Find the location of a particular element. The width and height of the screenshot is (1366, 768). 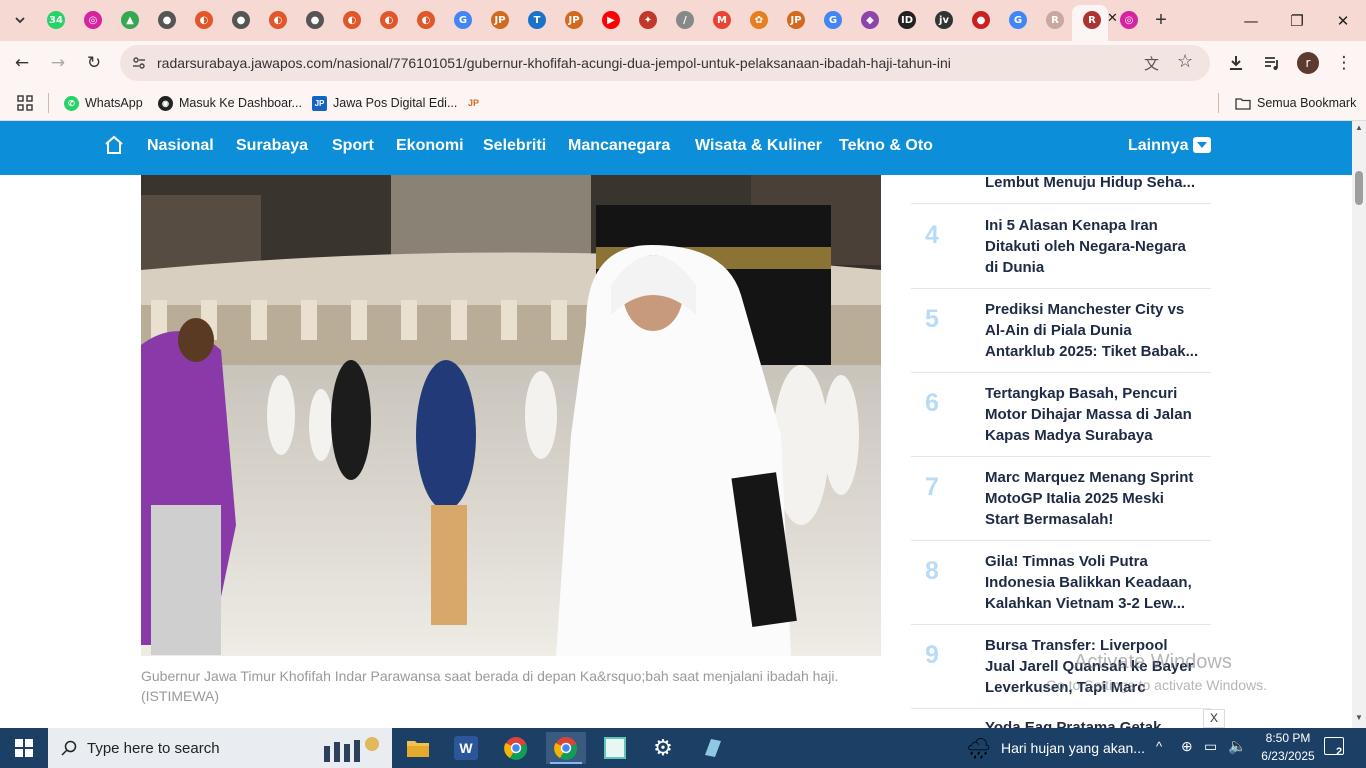

reload-icon: ↻ is located at coordinates (94, 63).